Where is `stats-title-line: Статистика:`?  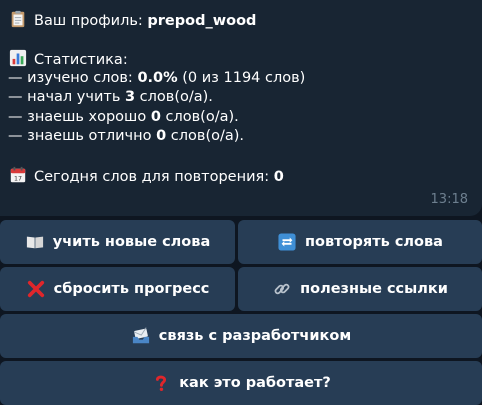
stats-title-line: Статистика: is located at coordinates (240, 59).